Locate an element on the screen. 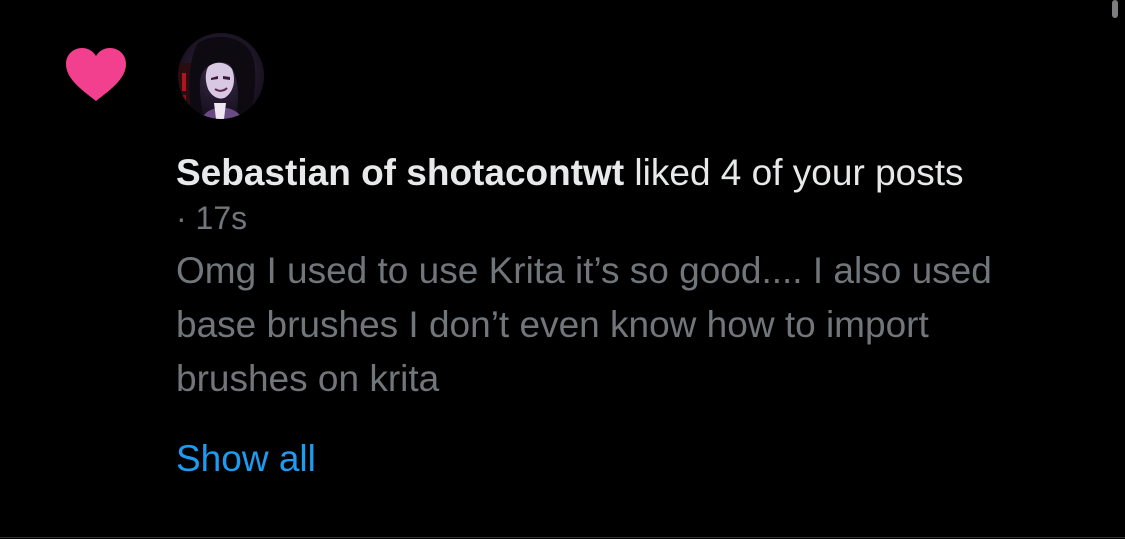  avatar-image is located at coordinates (221, 76).